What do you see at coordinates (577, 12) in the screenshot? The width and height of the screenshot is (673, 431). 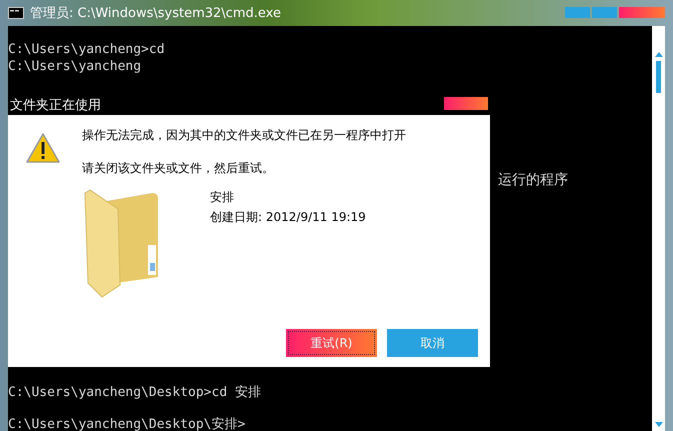 I see `minimize-button` at bounding box center [577, 12].